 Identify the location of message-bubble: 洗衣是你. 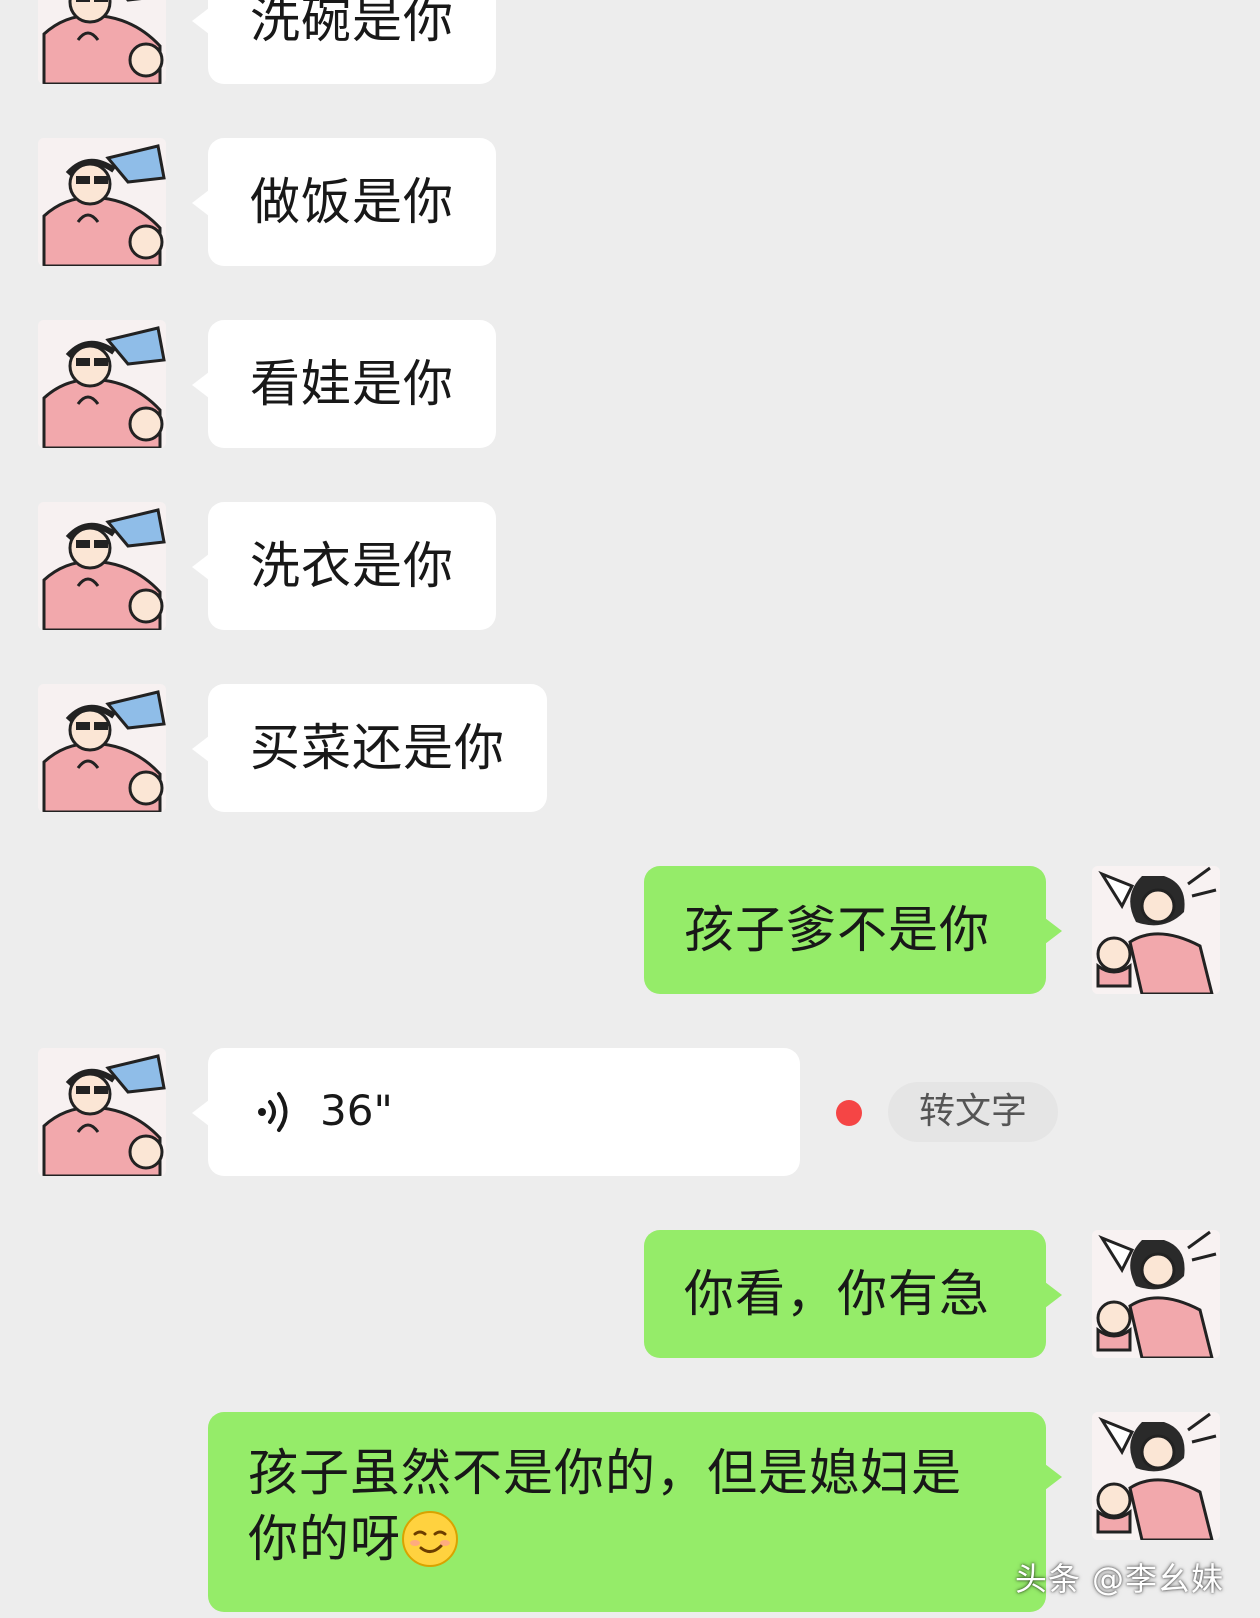
(344, 566).